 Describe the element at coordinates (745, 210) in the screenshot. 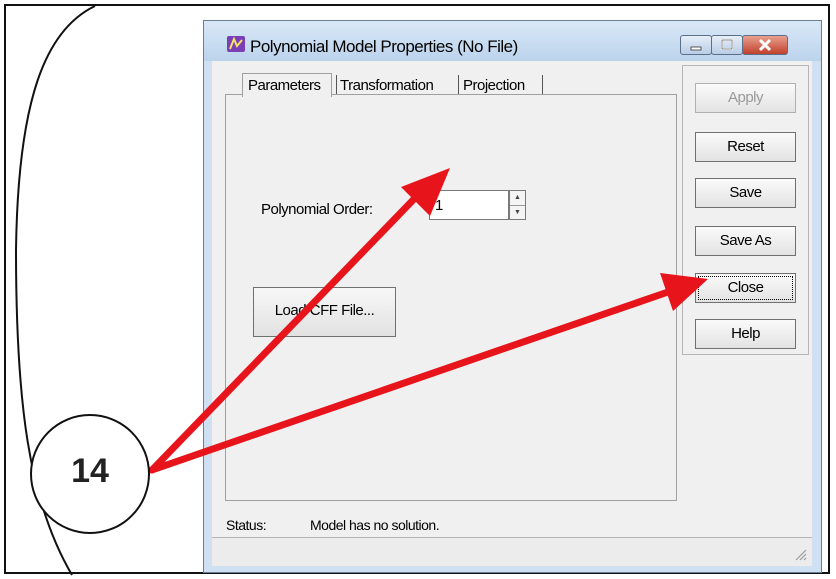

I see `action-buttons-panel: Apply Reset Save Save As Close Help` at that location.